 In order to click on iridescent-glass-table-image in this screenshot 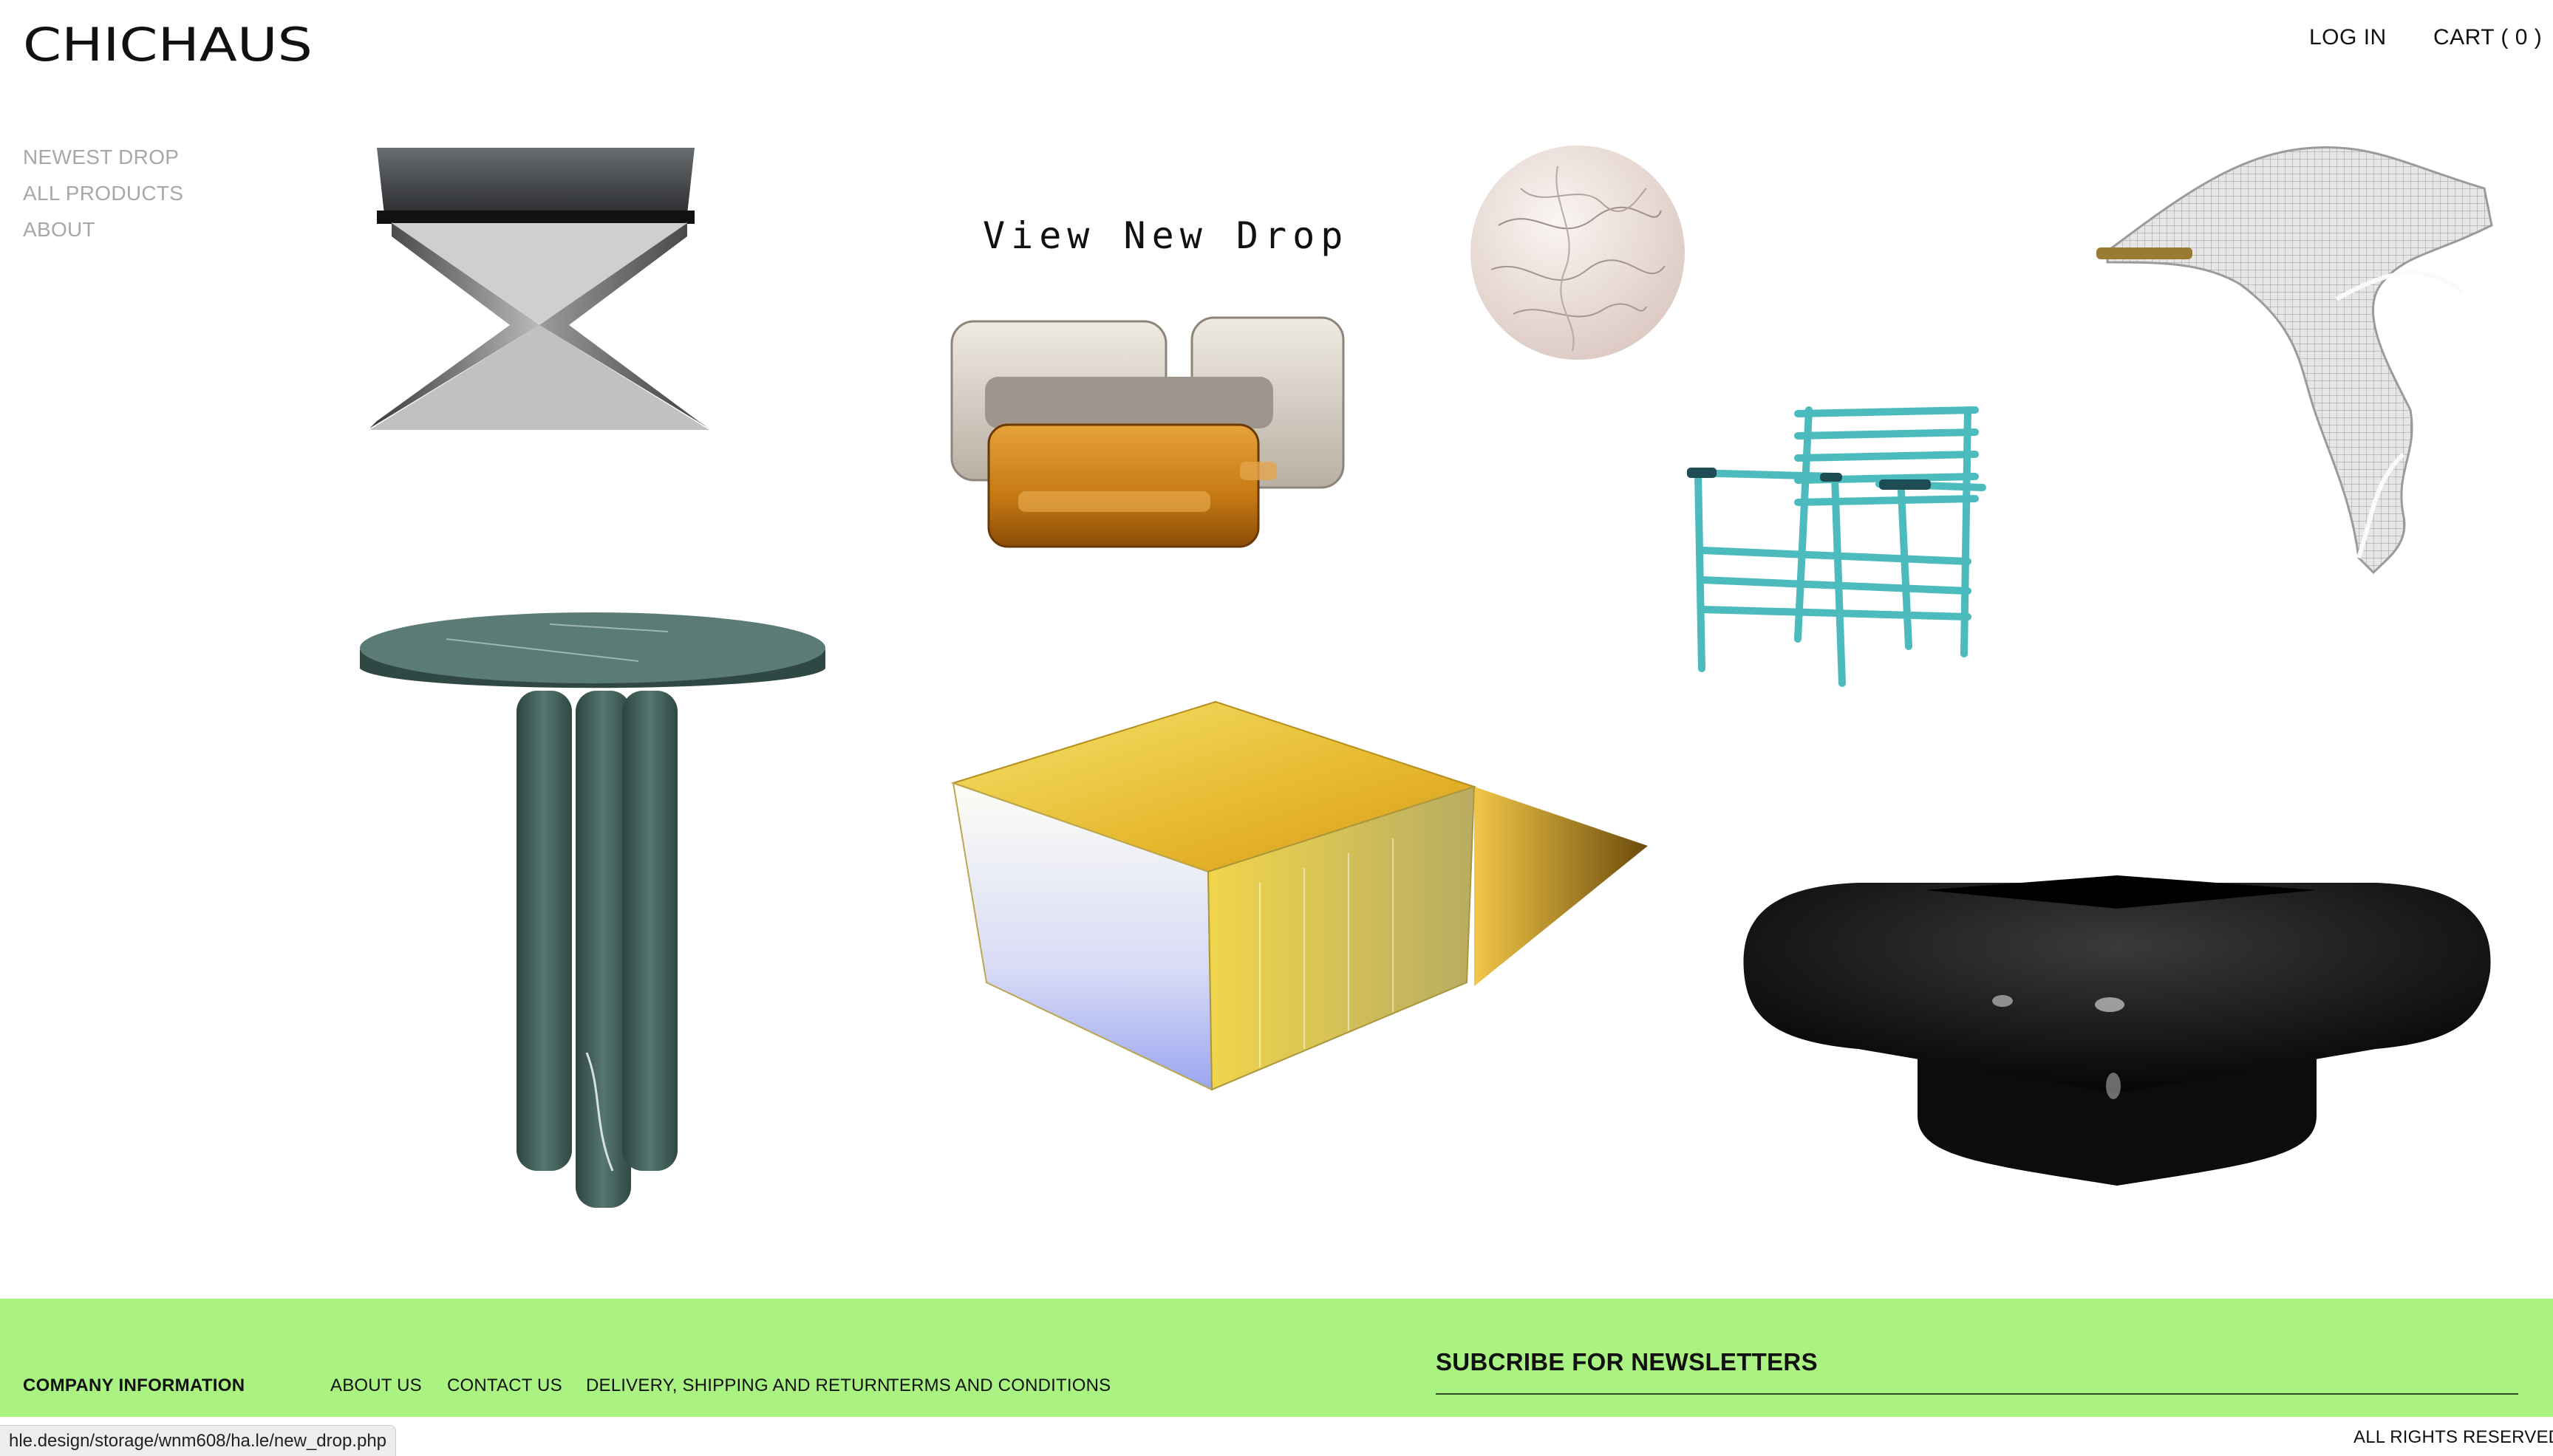, I will do `click(1299, 895)`.